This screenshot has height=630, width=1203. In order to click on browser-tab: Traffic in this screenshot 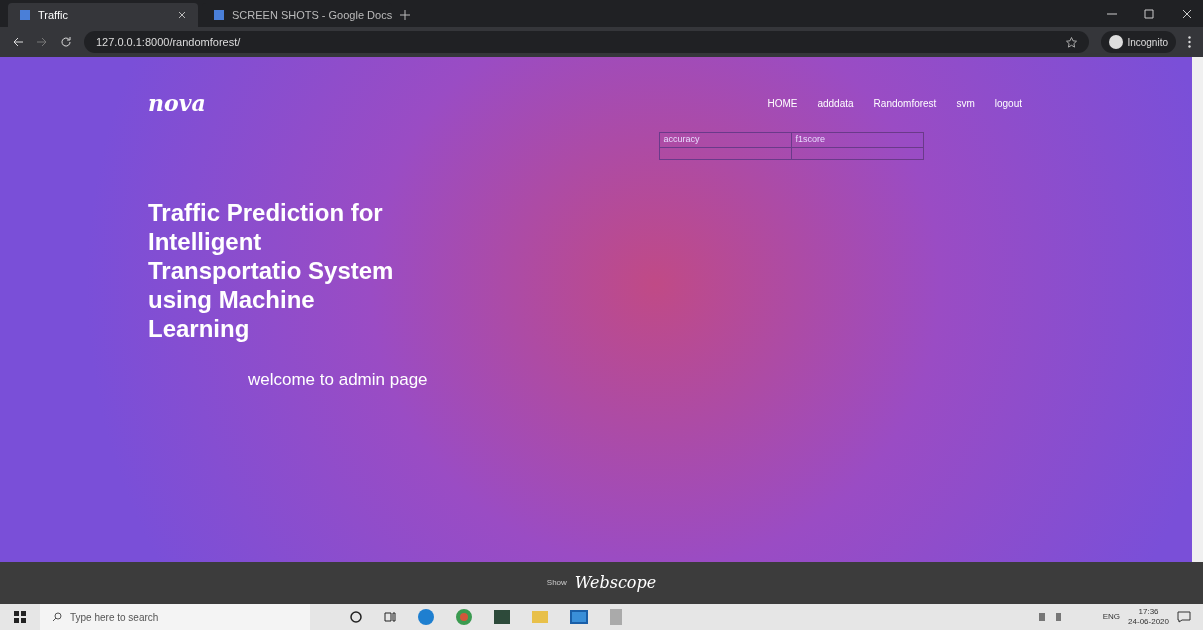, I will do `click(103, 15)`.